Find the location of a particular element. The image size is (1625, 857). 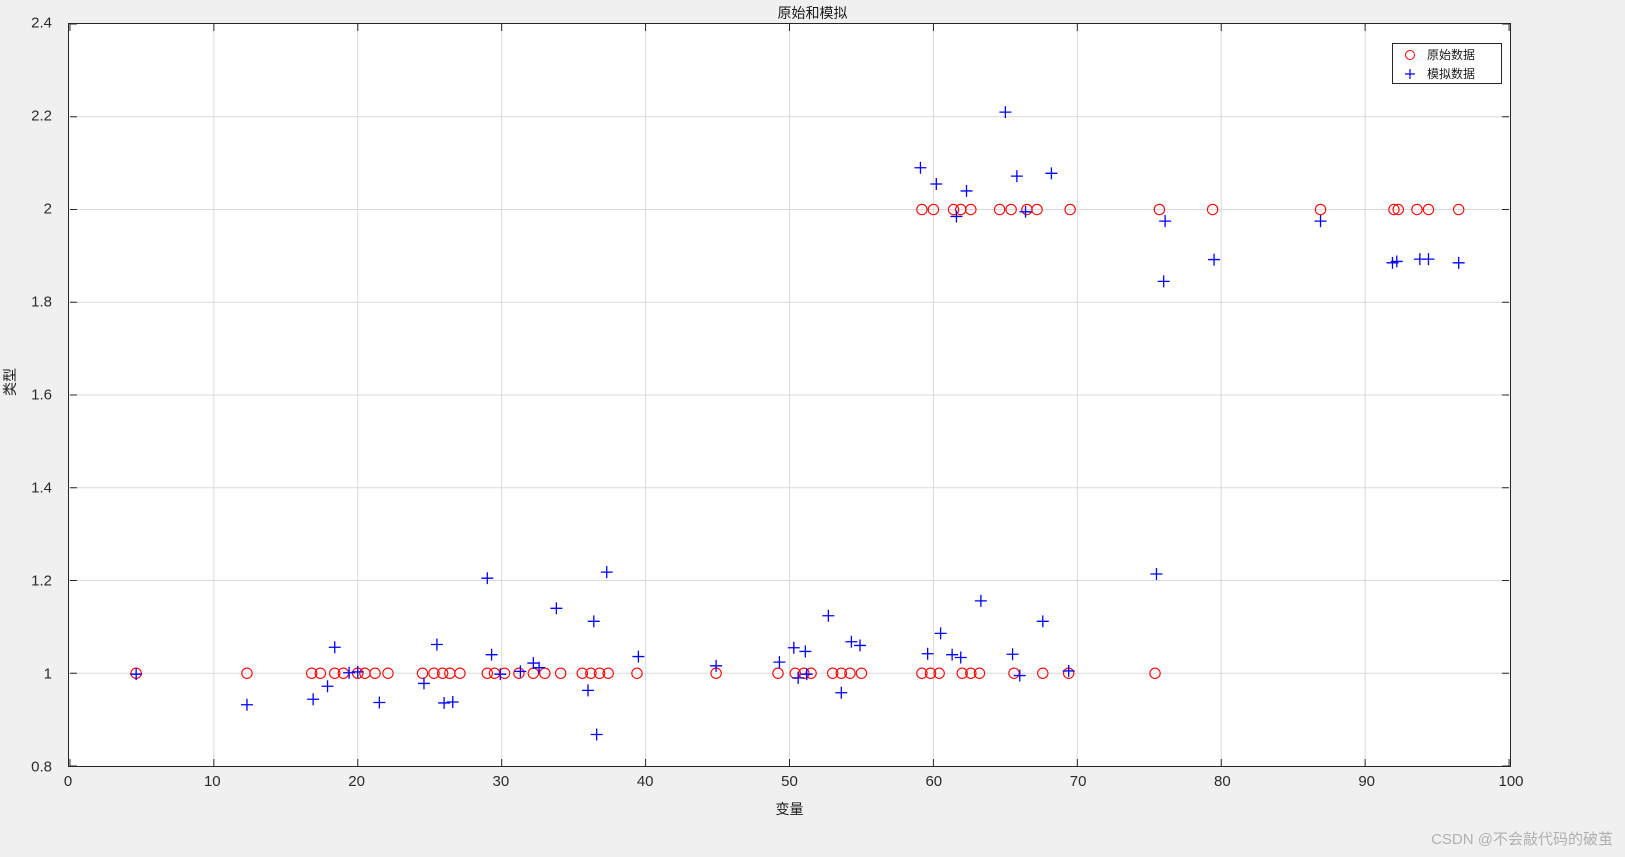

legend-entry-simulated: 模拟数据 is located at coordinates (1448, 73).